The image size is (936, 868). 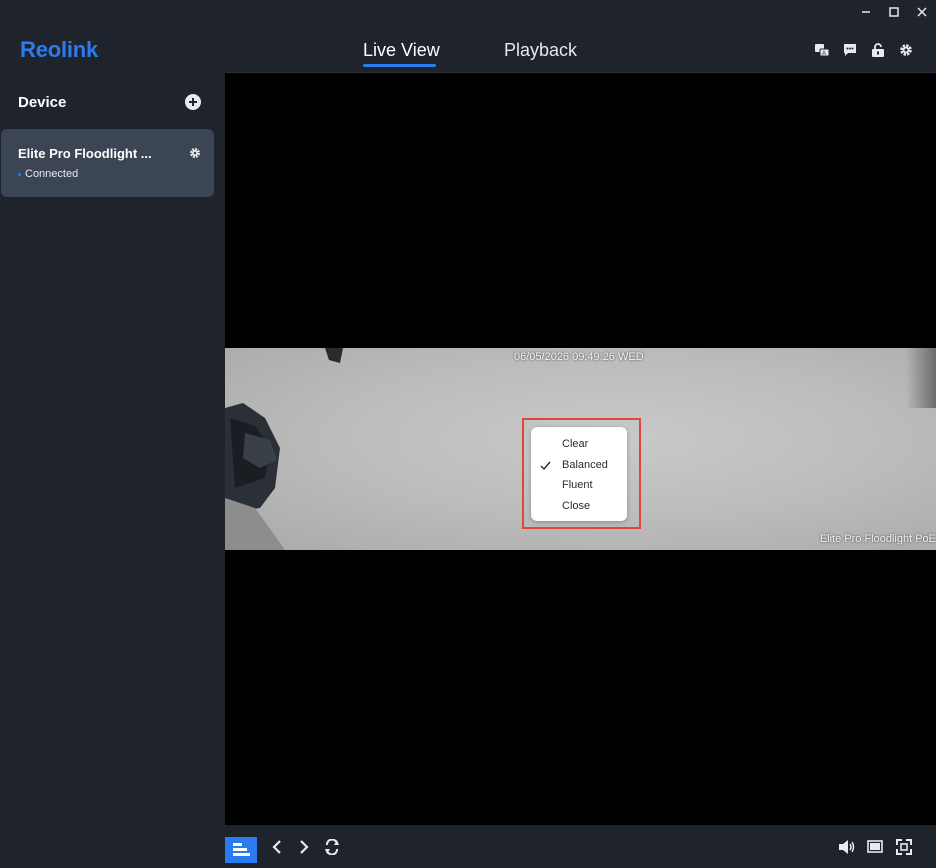 What do you see at coordinates (107, 163) in the screenshot?
I see `device-card: Elite Pro Floodlight ... Connected` at bounding box center [107, 163].